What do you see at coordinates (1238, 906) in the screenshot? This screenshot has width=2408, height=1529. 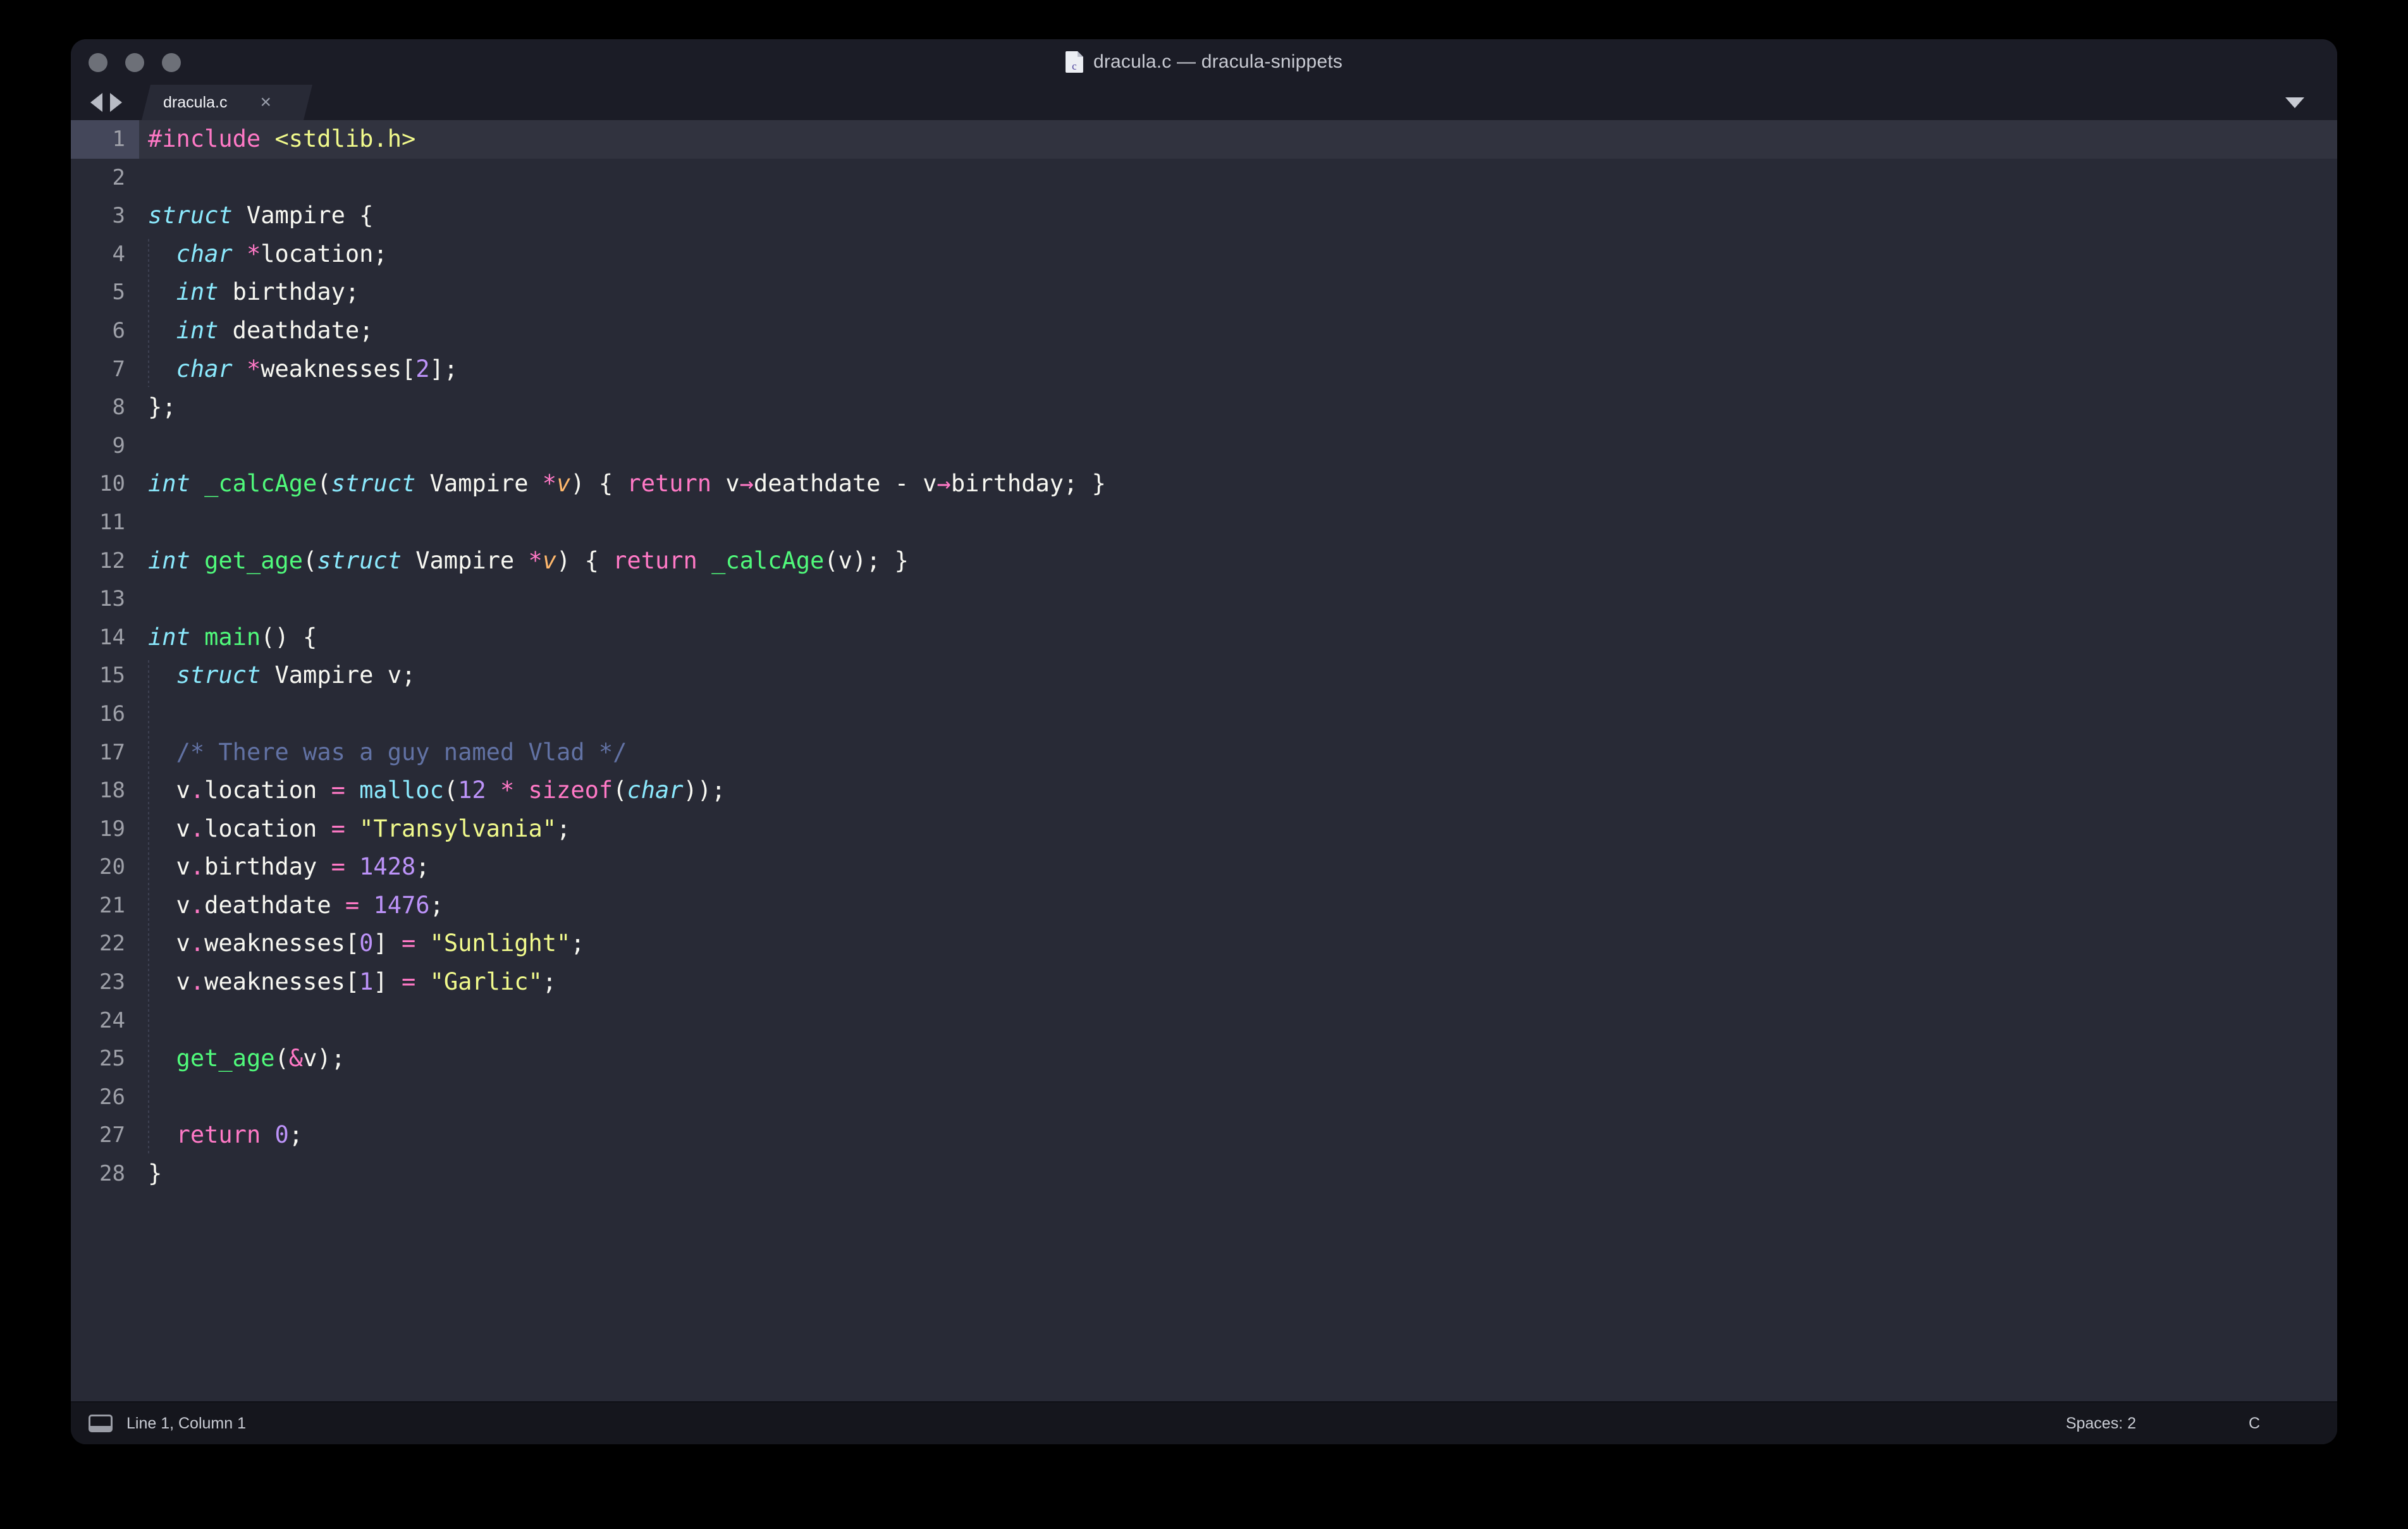 I see `line-content: v.deathdate = 1476;` at bounding box center [1238, 906].